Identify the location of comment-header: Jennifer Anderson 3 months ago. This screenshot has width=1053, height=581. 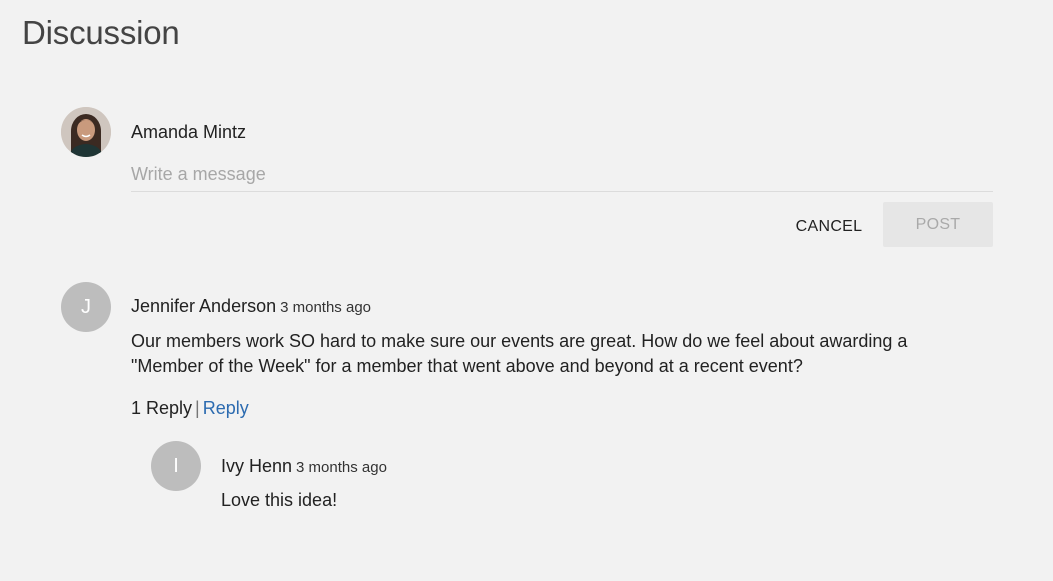
(251, 306).